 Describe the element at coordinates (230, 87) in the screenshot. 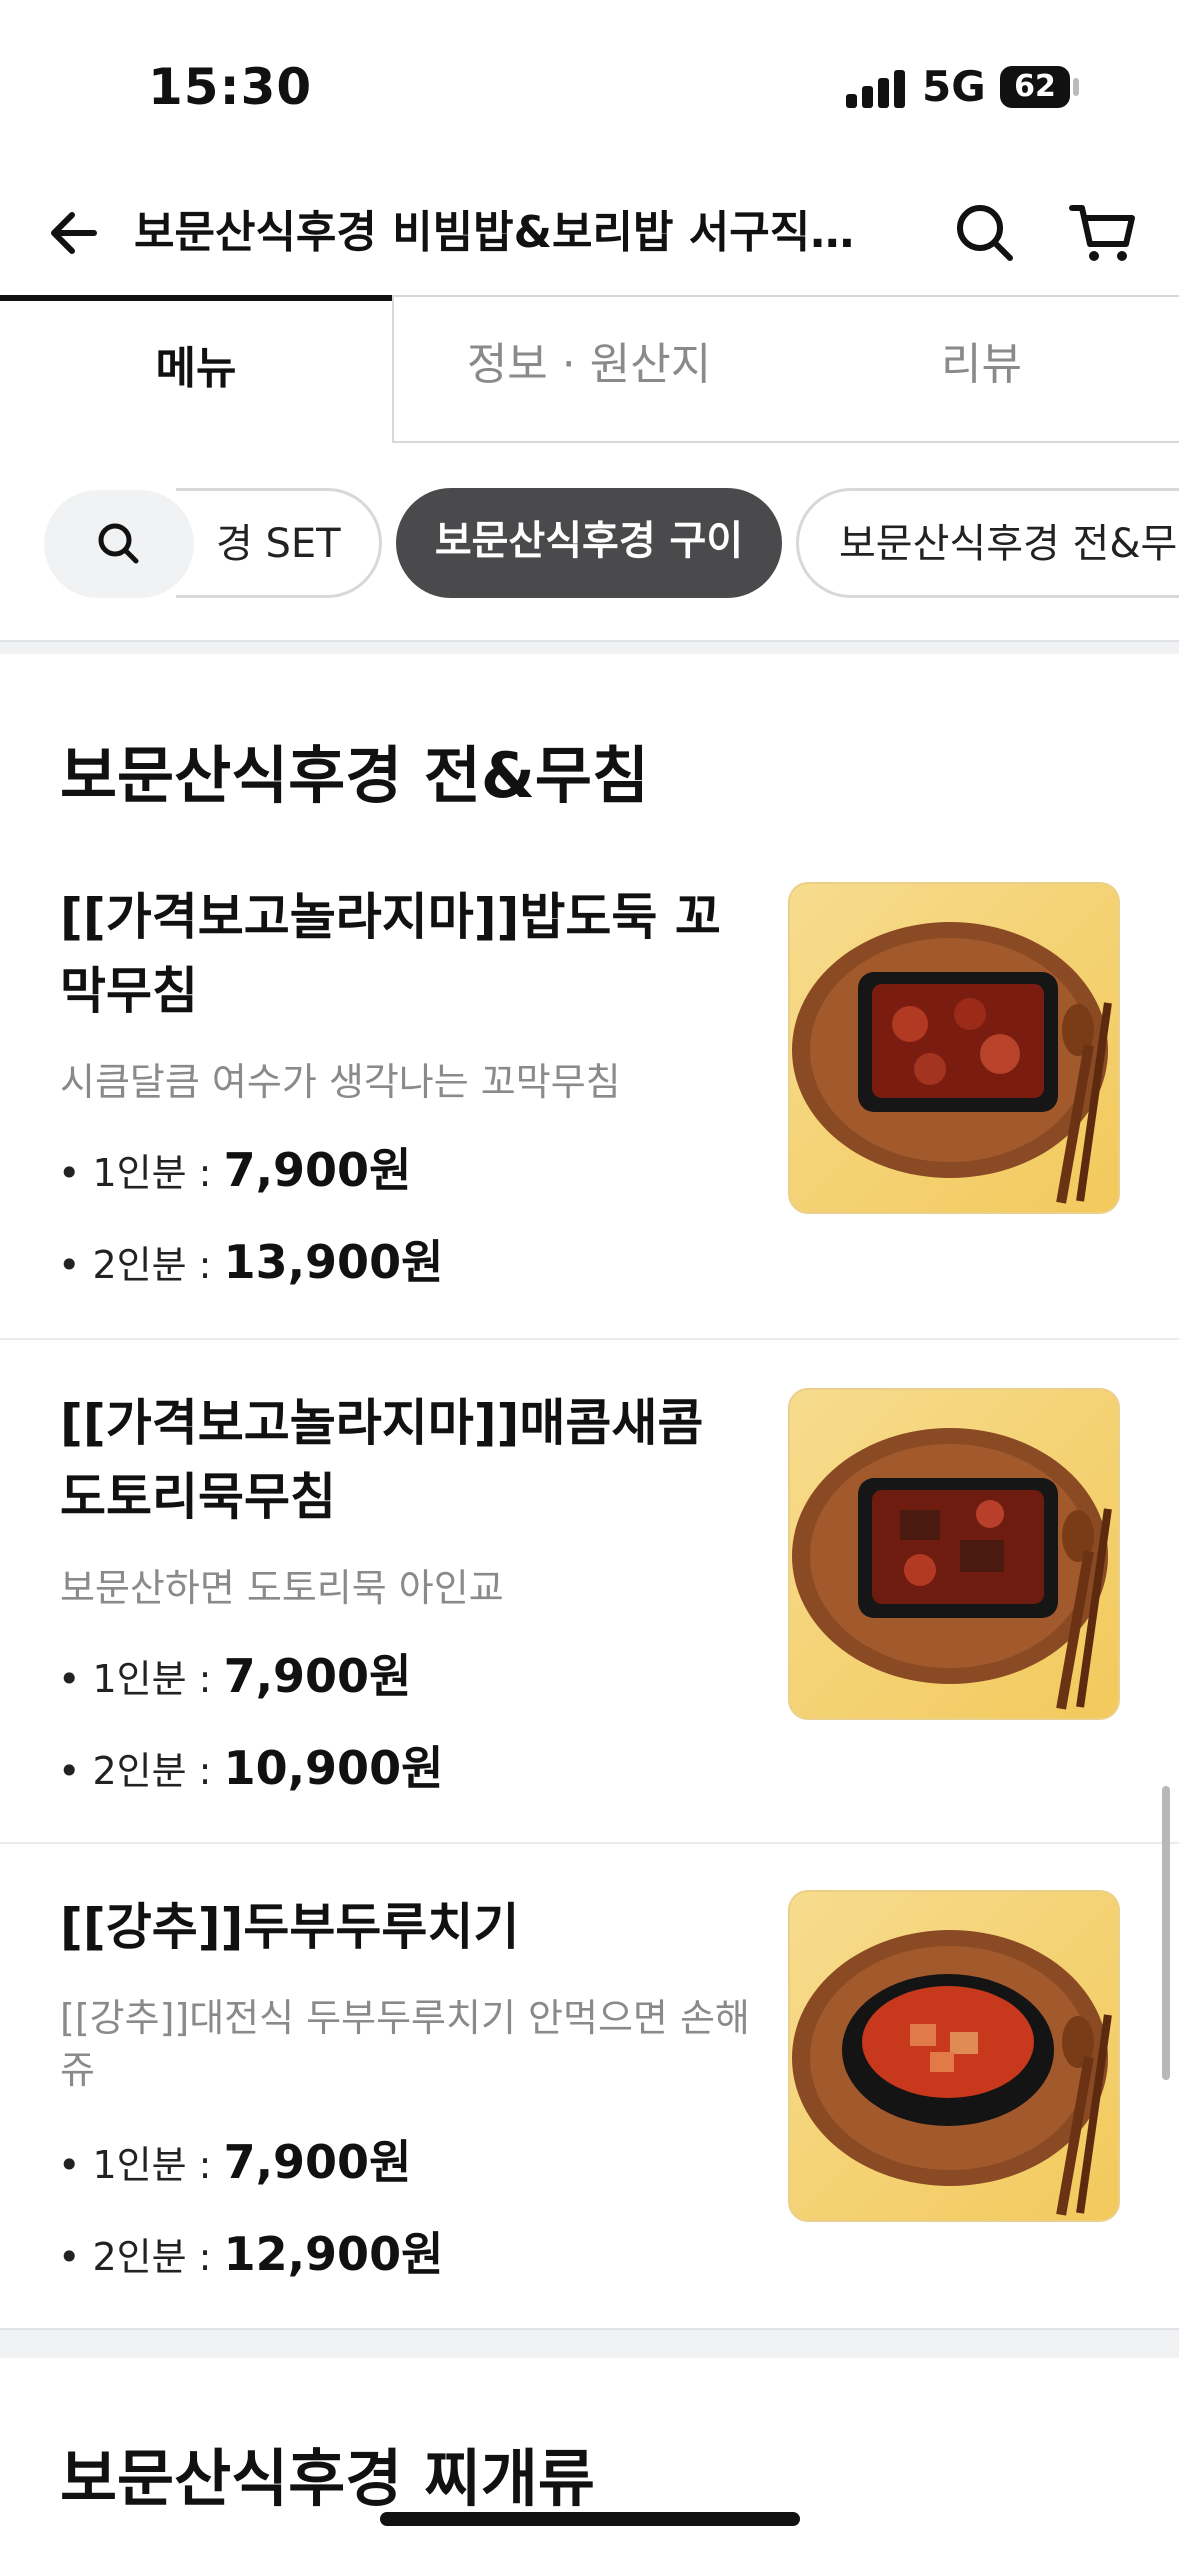

I see `status-time: 15:30` at that location.